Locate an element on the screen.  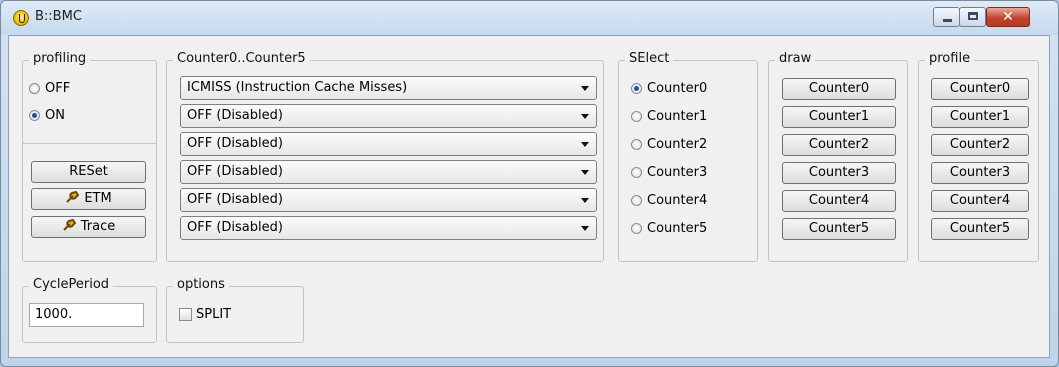
window-title: B::BMC is located at coordinates (58, 16).